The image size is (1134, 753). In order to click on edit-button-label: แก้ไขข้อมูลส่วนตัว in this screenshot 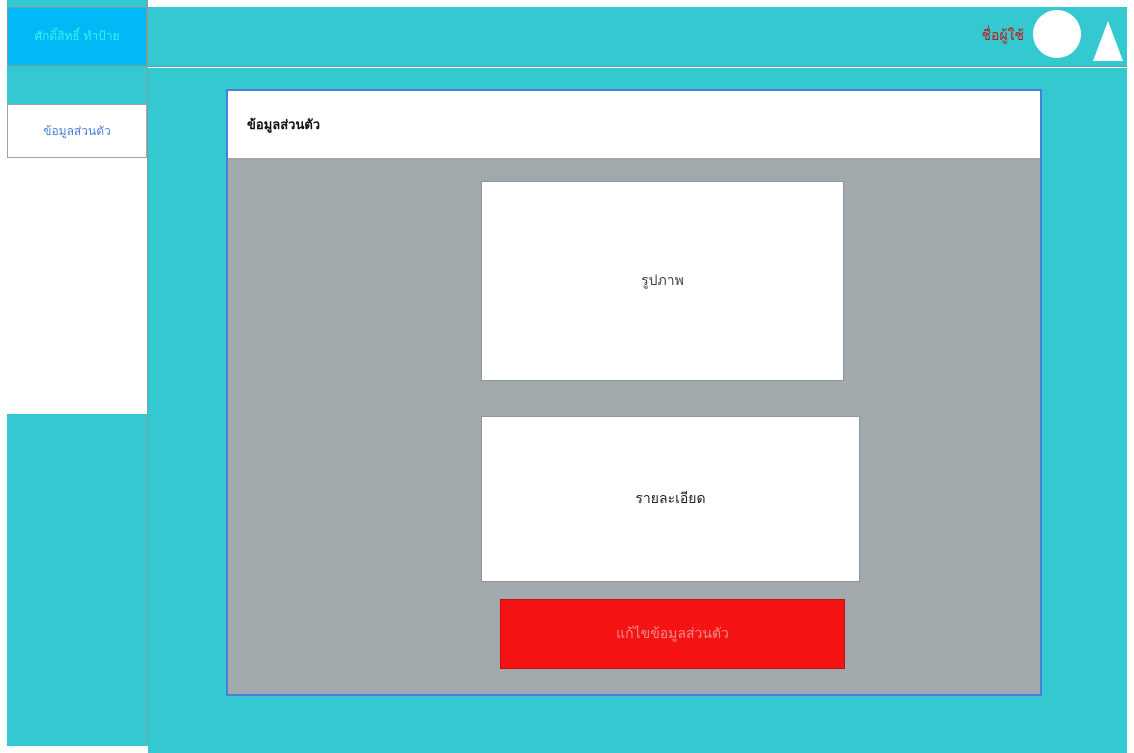, I will do `click(672, 634)`.